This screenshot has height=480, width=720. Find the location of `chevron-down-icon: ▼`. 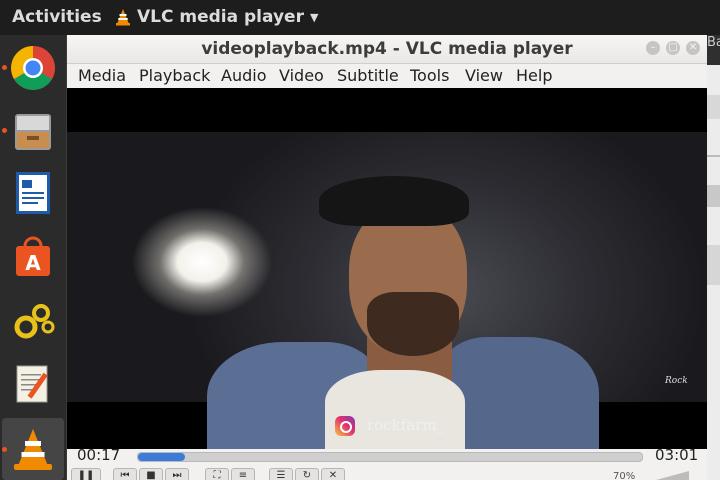

chevron-down-icon: ▼ is located at coordinates (314, 17).